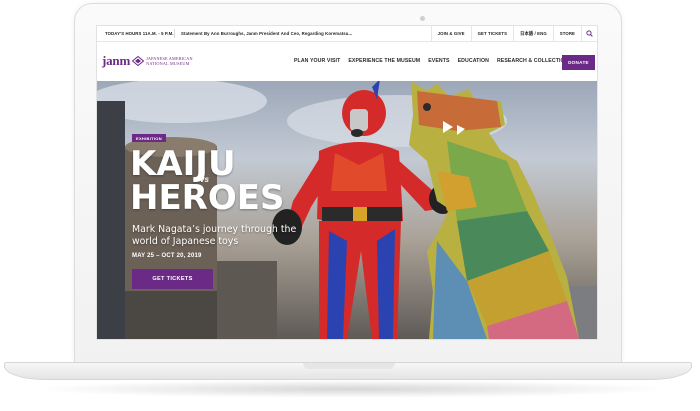  Describe the element at coordinates (566, 33) in the screenshot. I see `store-link: STORE` at that location.